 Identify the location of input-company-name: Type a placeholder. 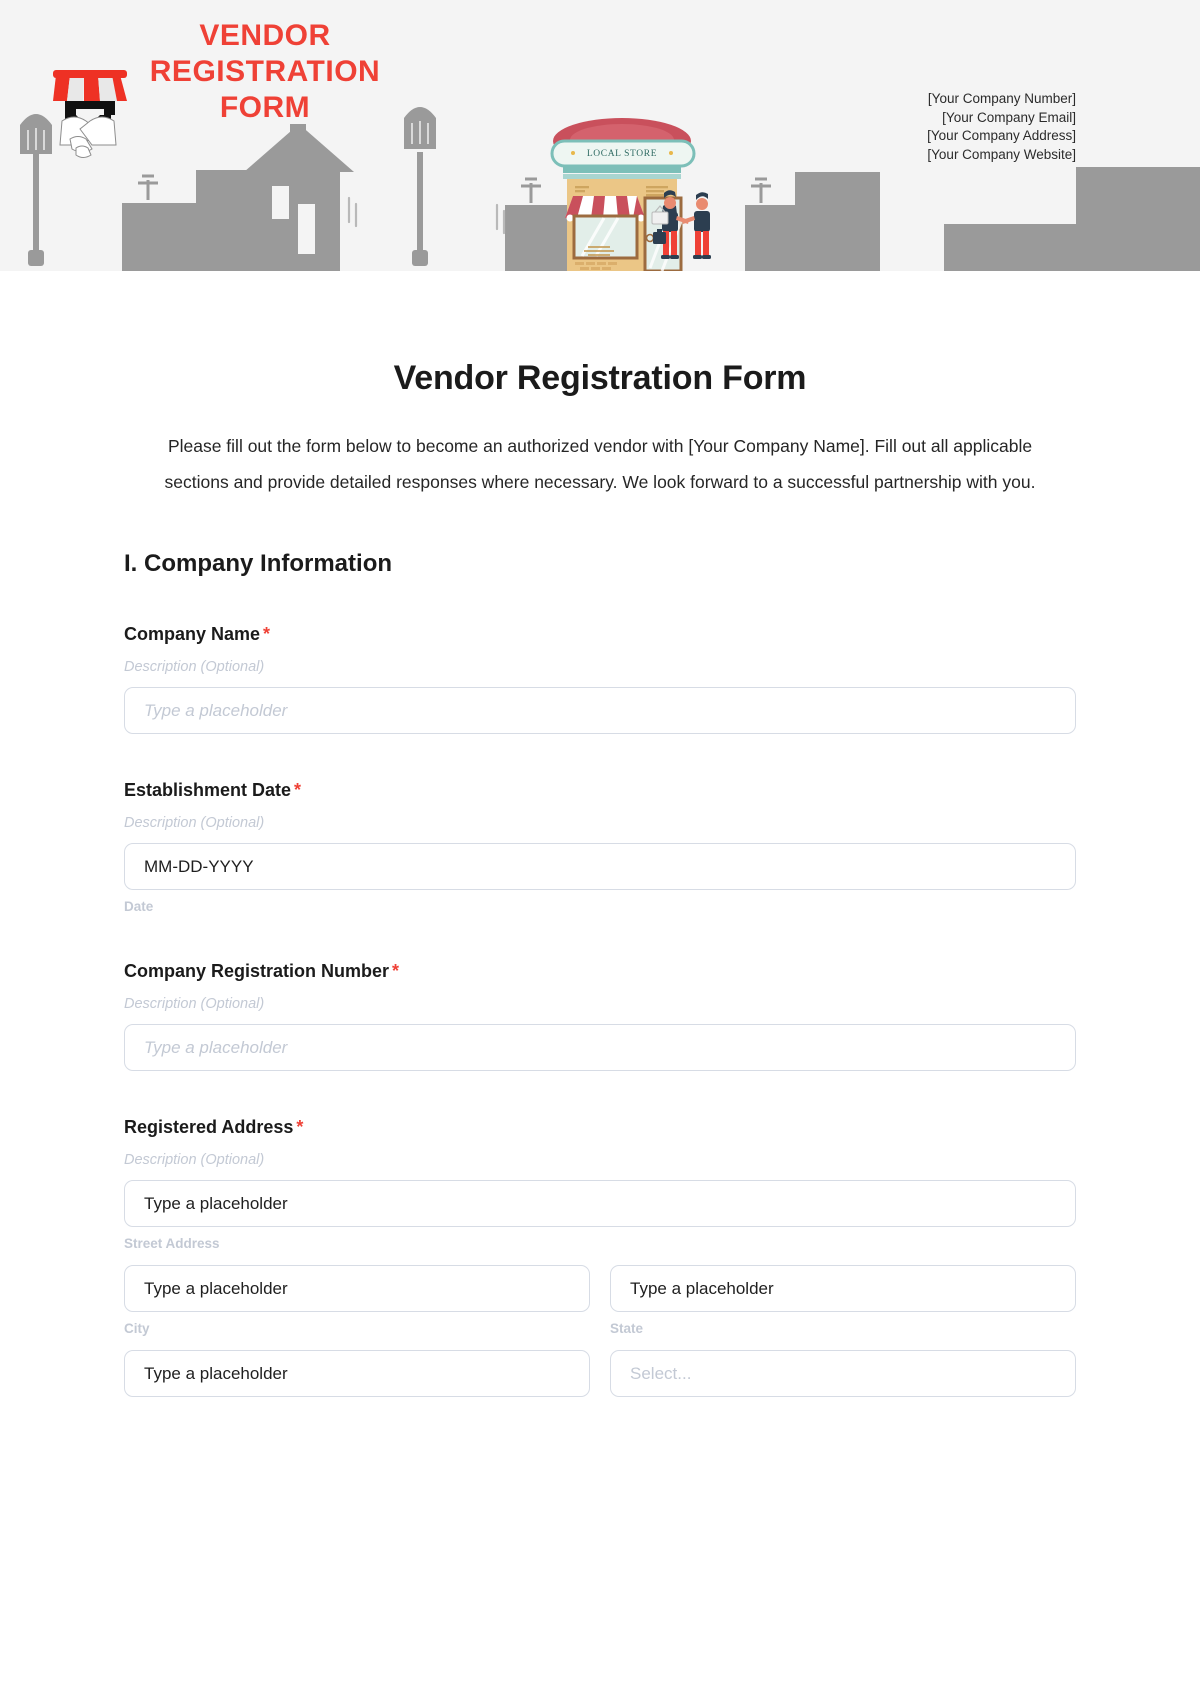
(600, 710).